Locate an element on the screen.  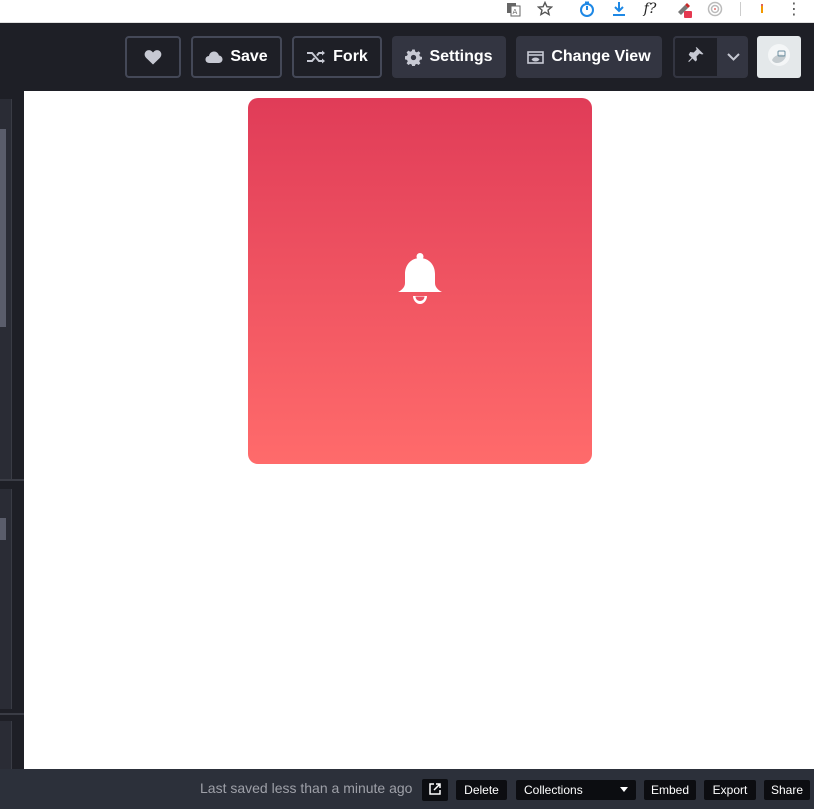
browser-extension-bar: A f? ⋮ is located at coordinates (407, 11).